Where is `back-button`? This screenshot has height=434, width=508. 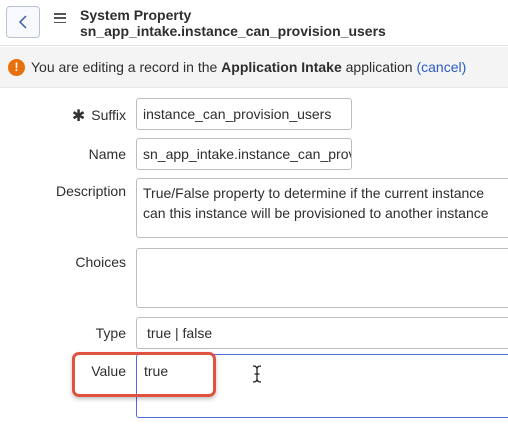 back-button is located at coordinates (23, 22).